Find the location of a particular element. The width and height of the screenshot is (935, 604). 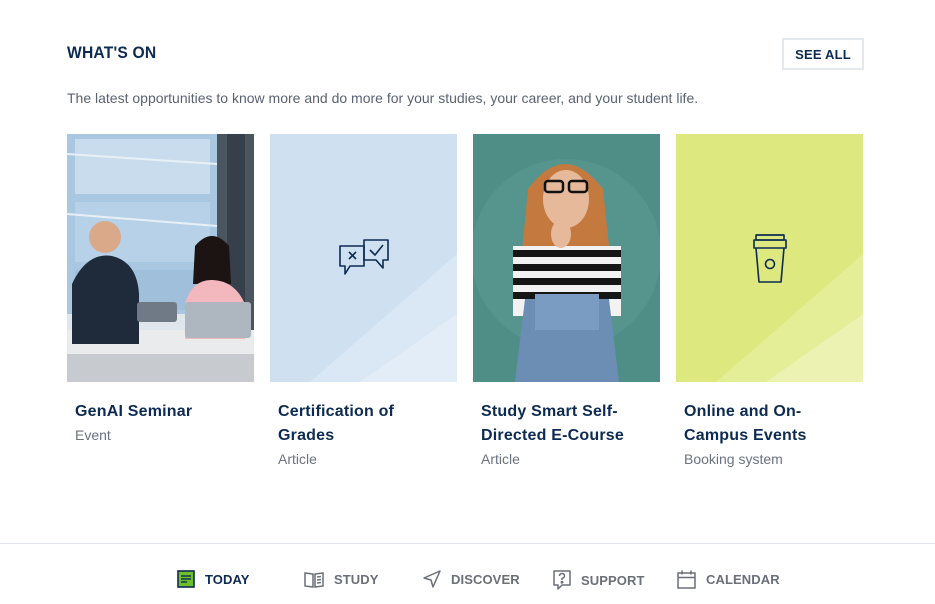

nav-today: TODAY is located at coordinates (213, 579).